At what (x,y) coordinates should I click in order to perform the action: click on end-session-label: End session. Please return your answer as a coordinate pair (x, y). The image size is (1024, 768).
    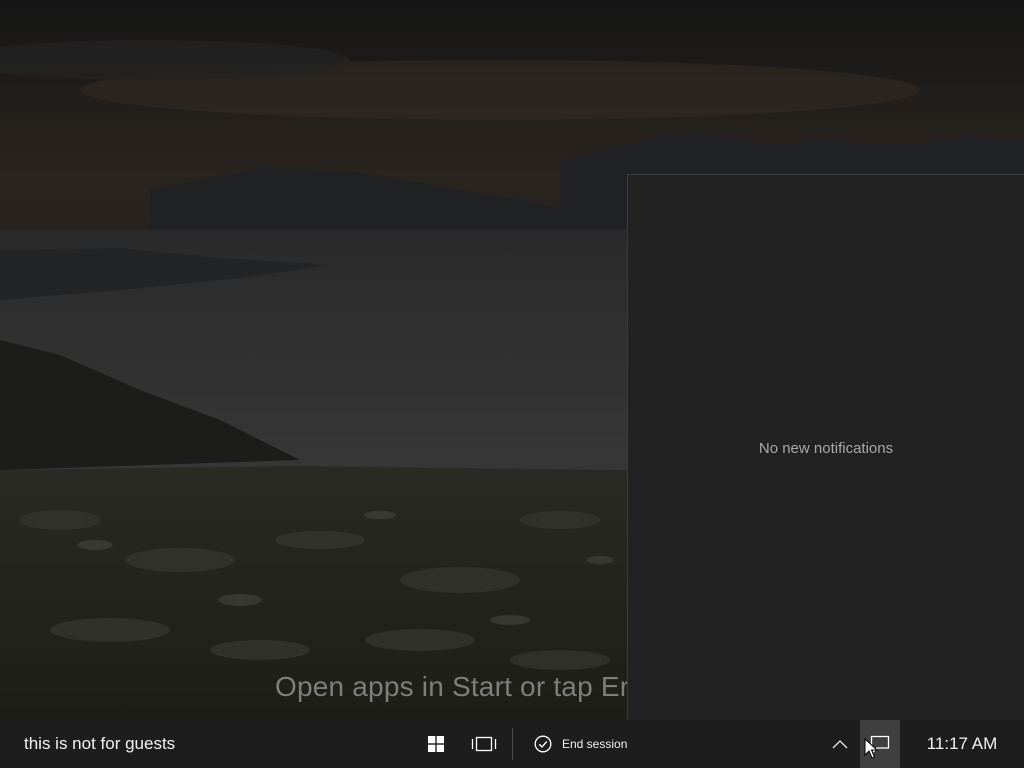
    Looking at the image, I should click on (595, 744).